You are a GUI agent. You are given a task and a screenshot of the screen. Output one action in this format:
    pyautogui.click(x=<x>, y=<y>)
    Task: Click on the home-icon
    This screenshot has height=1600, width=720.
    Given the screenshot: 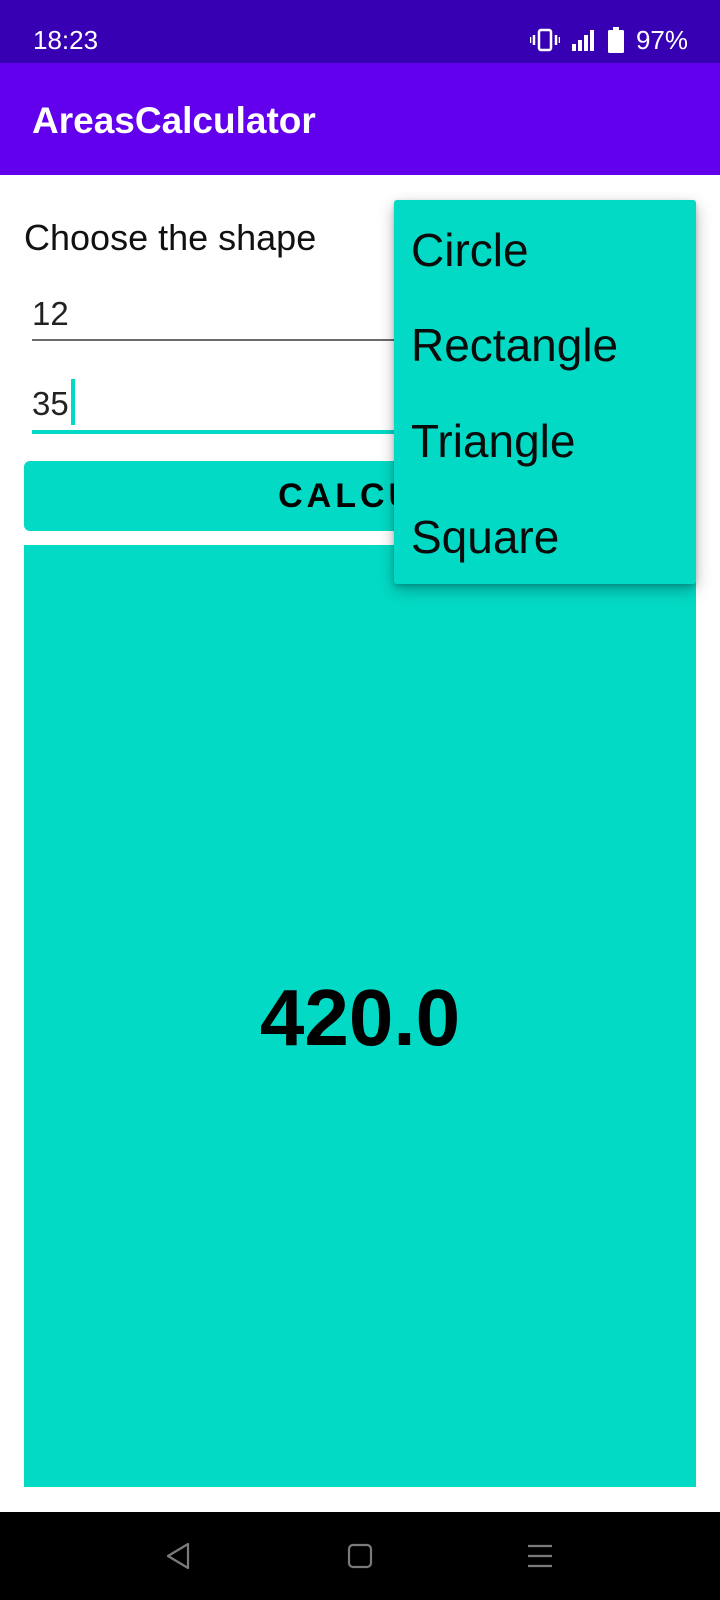 What is the action you would take?
    pyautogui.click(x=360, y=1556)
    